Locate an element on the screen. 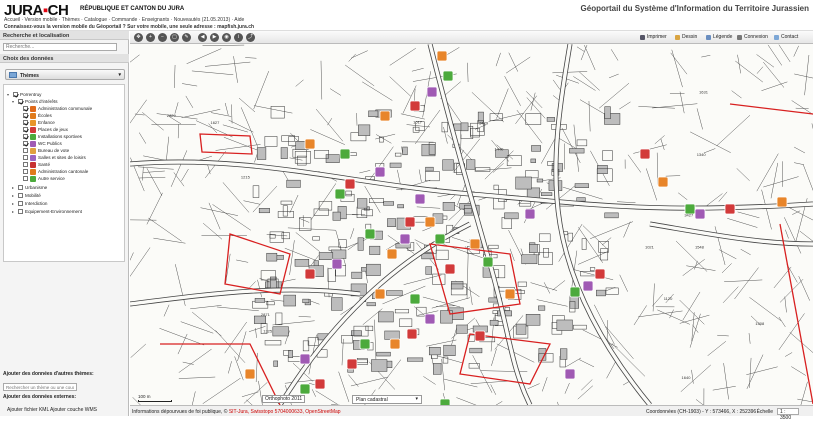  add-kml-link: Ajouter fichier KML is located at coordinates (28, 410).